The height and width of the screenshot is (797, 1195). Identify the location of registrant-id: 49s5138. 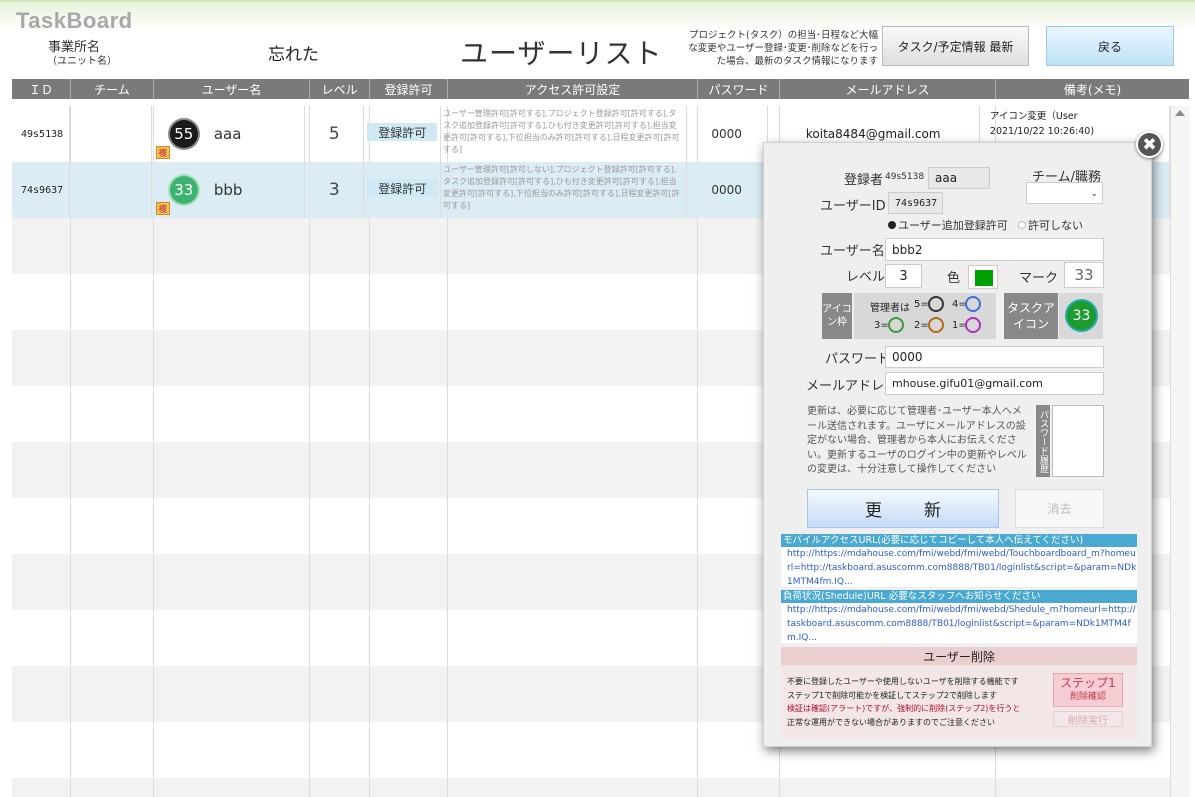
(905, 177).